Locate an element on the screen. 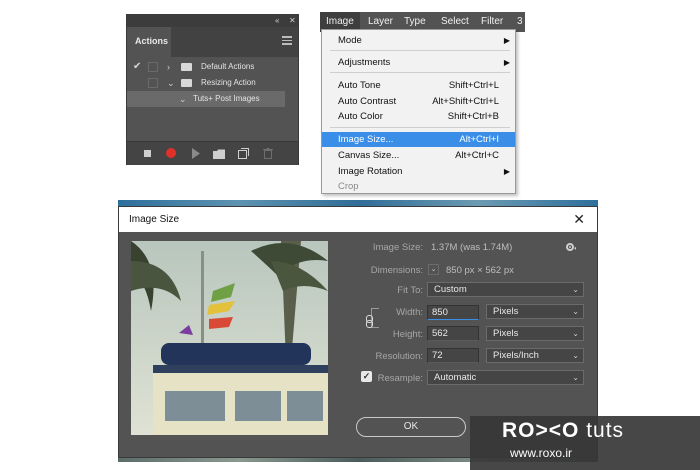 Image resolution: width=700 pixels, height=470 pixels. menu-3d: 3 is located at coordinates (520, 22).